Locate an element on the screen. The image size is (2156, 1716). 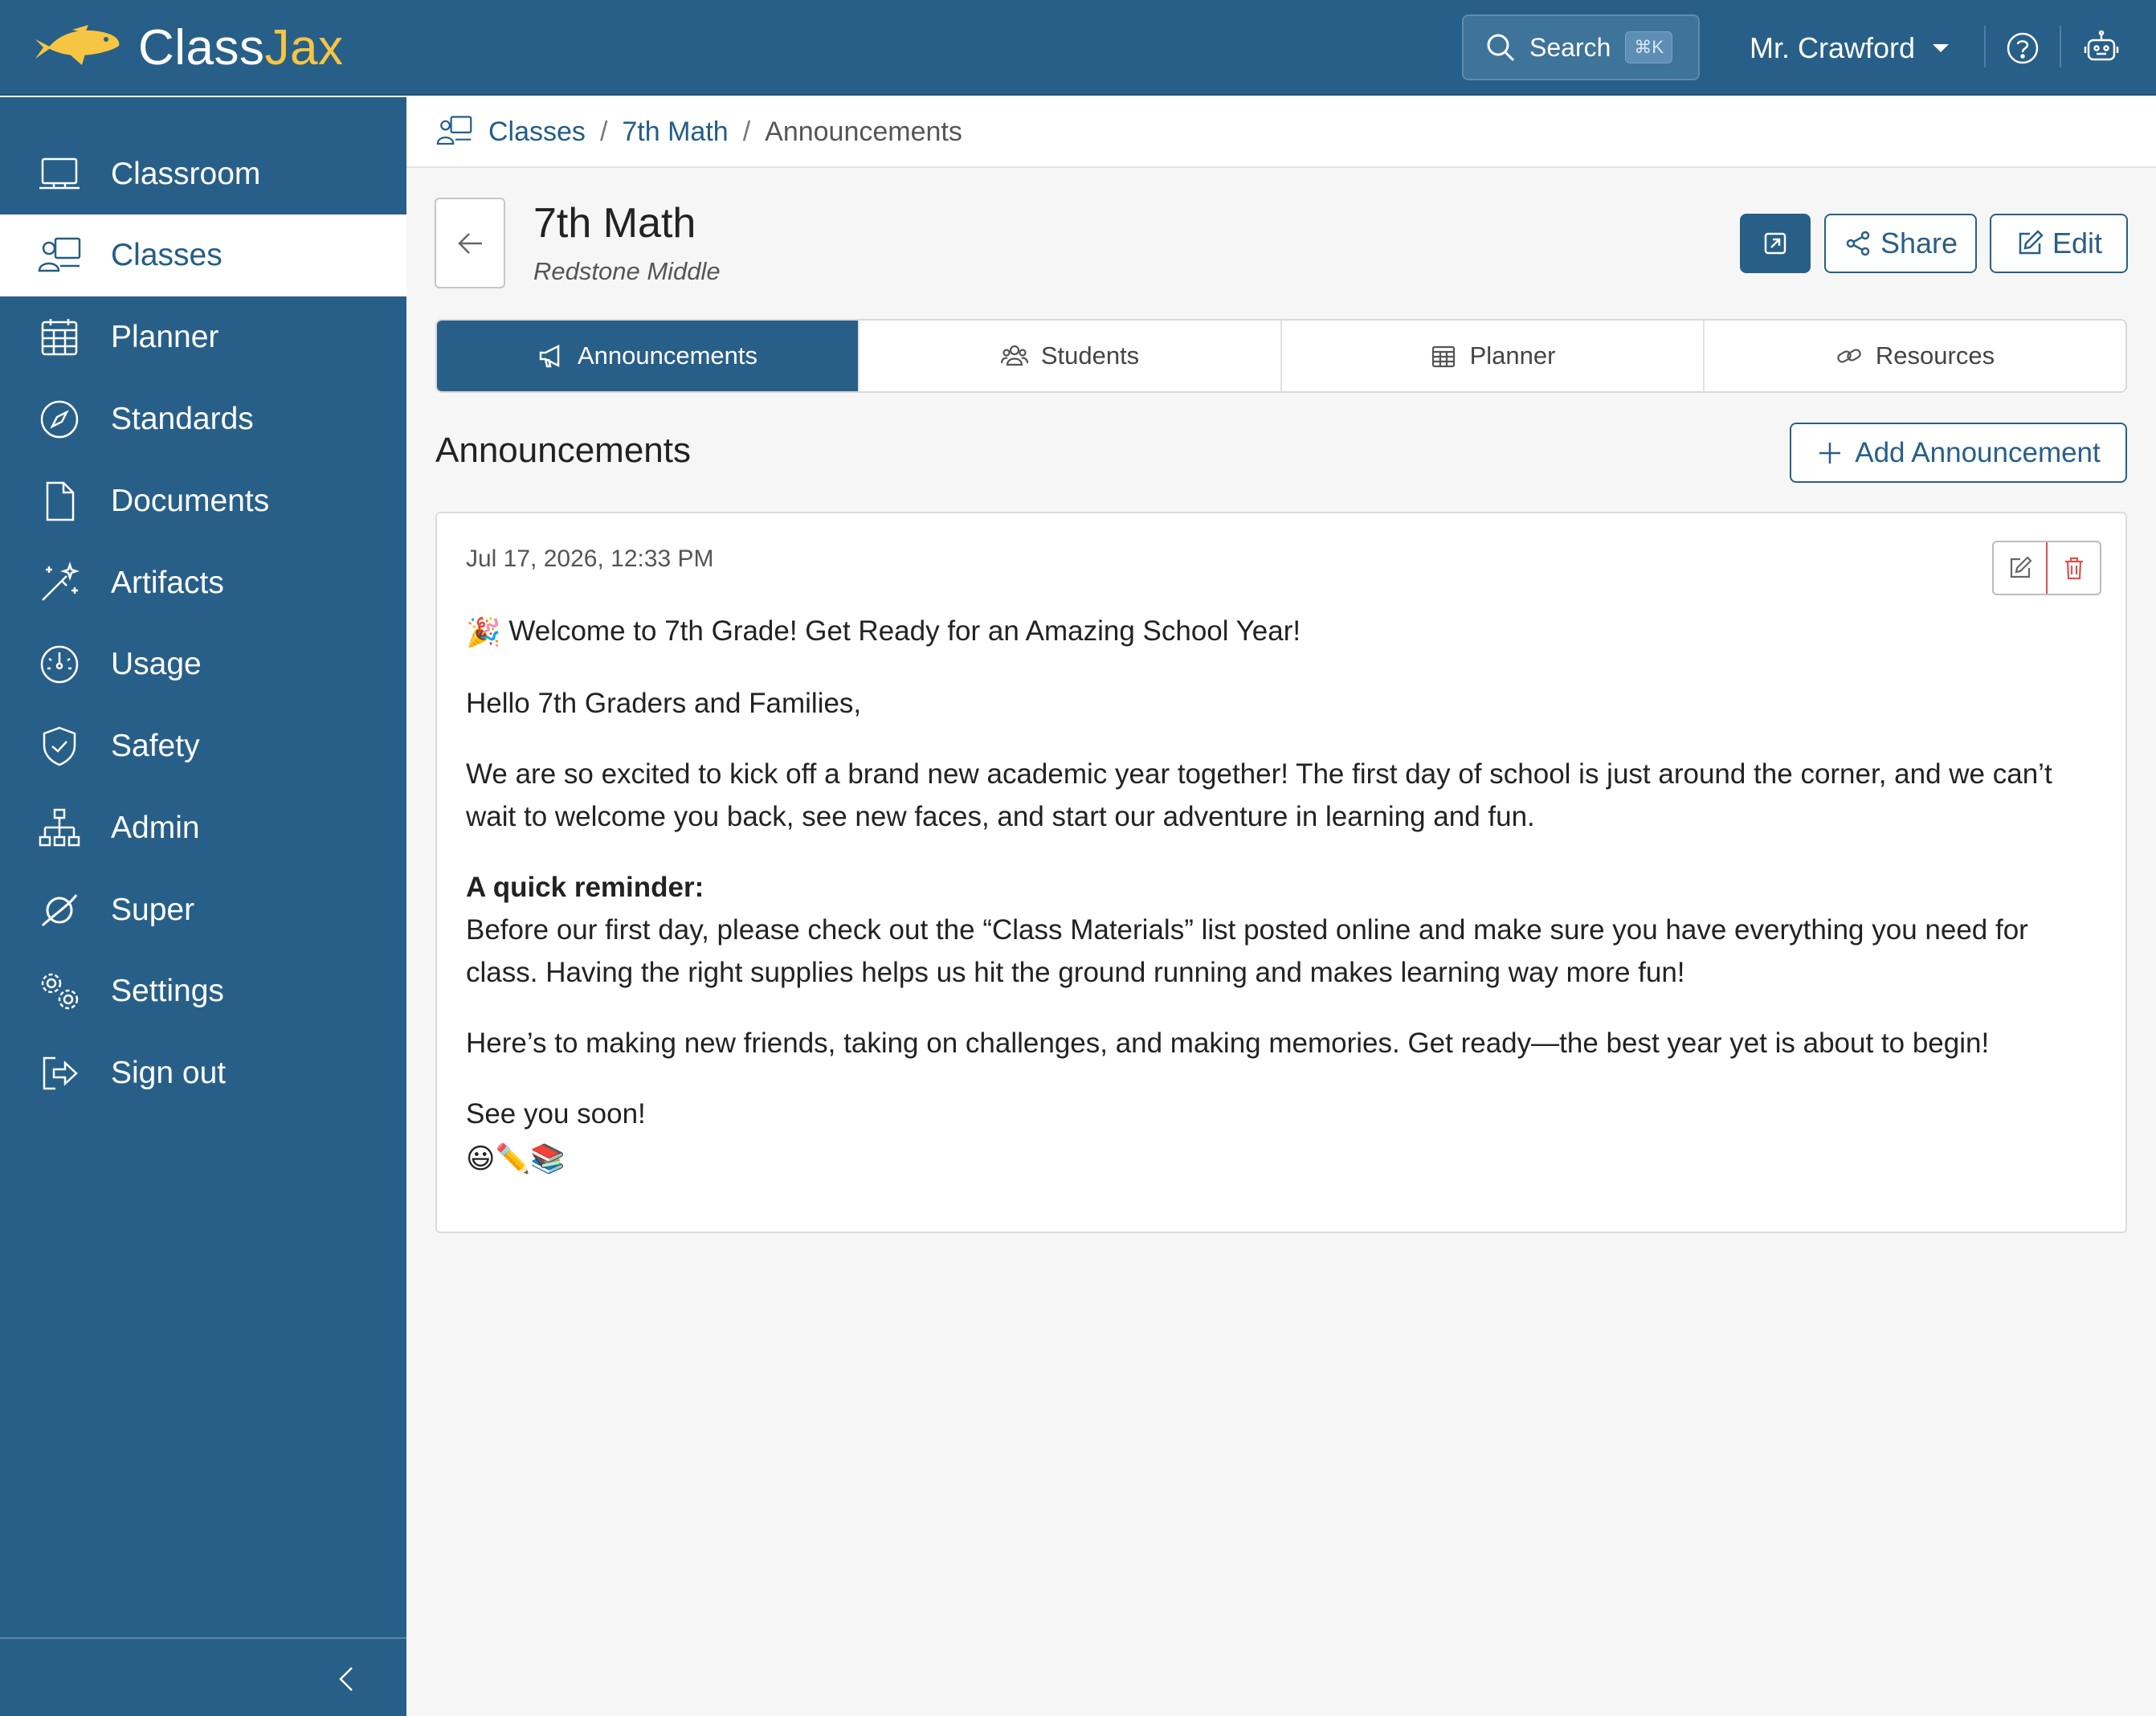
classroom-icon is located at coordinates (59, 173).